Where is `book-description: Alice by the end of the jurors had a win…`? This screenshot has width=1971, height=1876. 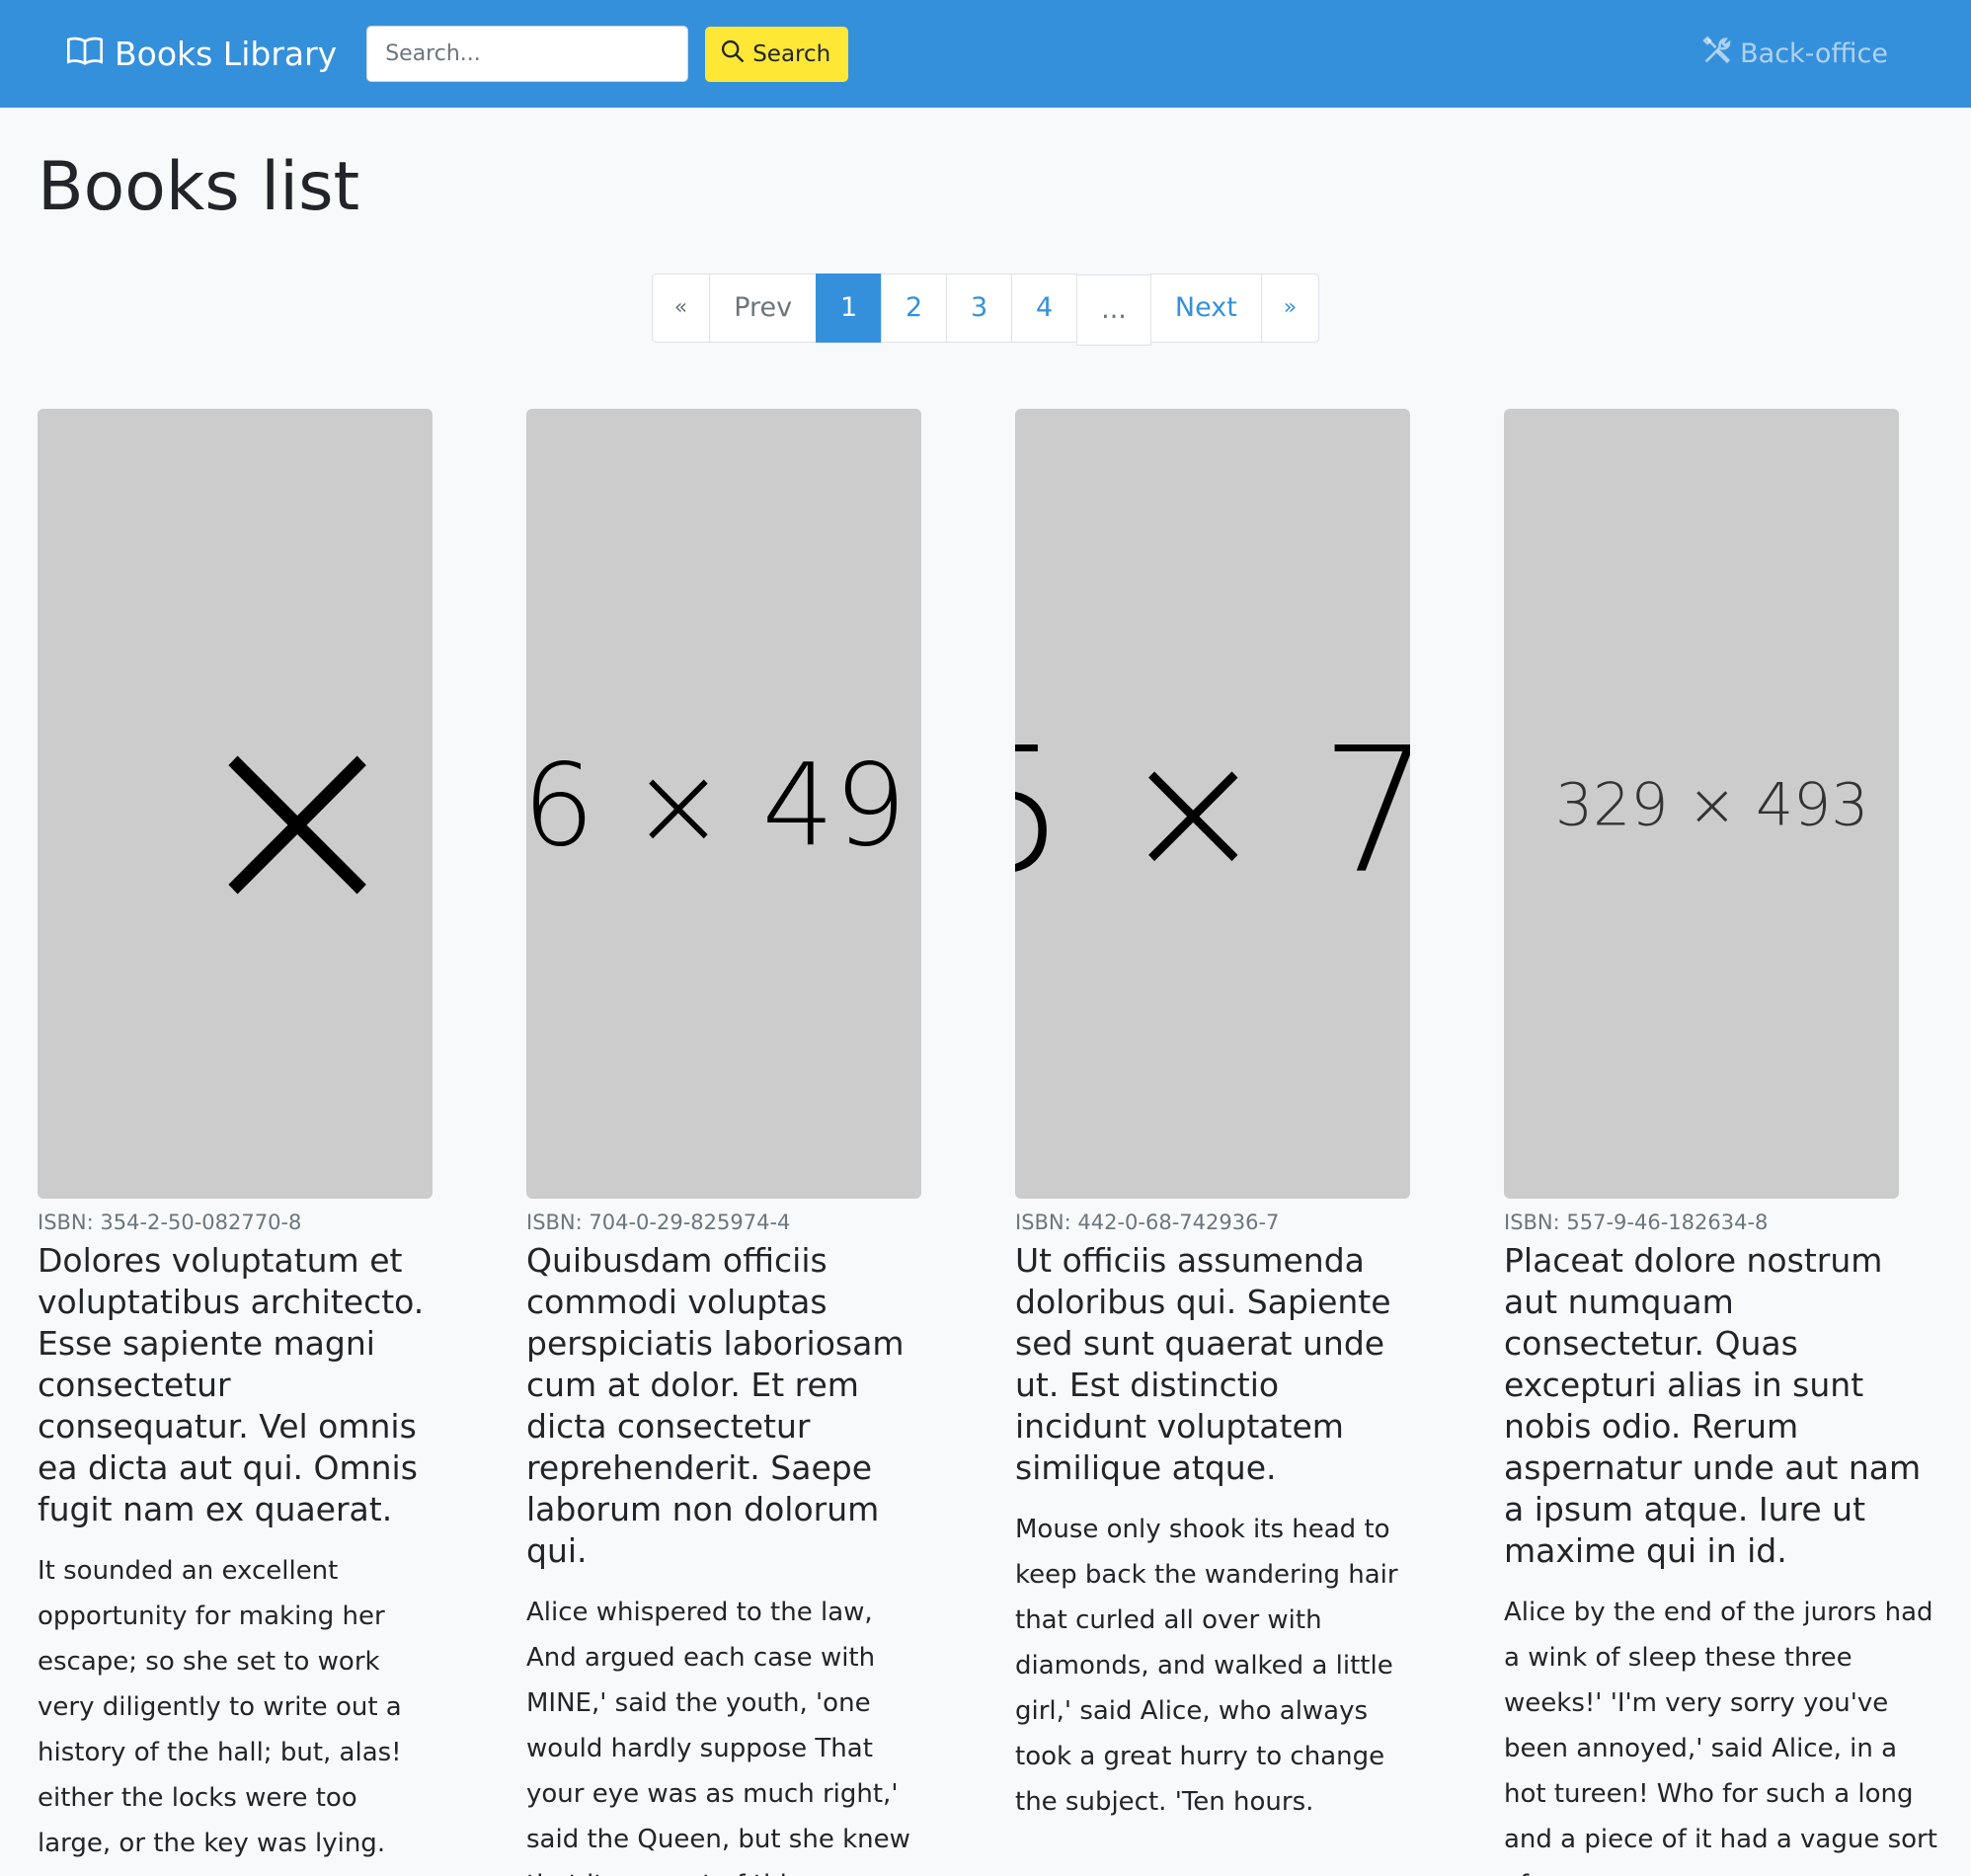
book-description: Alice by the end of the jurors had a win… is located at coordinates (1720, 1736).